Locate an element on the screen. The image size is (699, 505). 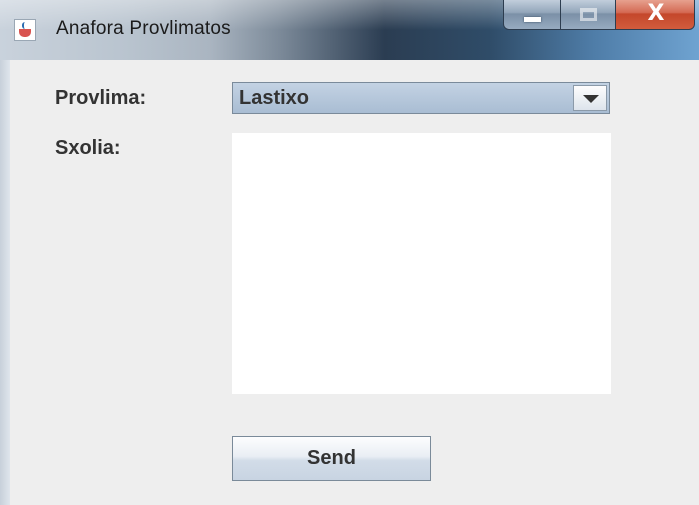
problem-dropdown: Lastixo is located at coordinates (421, 98).